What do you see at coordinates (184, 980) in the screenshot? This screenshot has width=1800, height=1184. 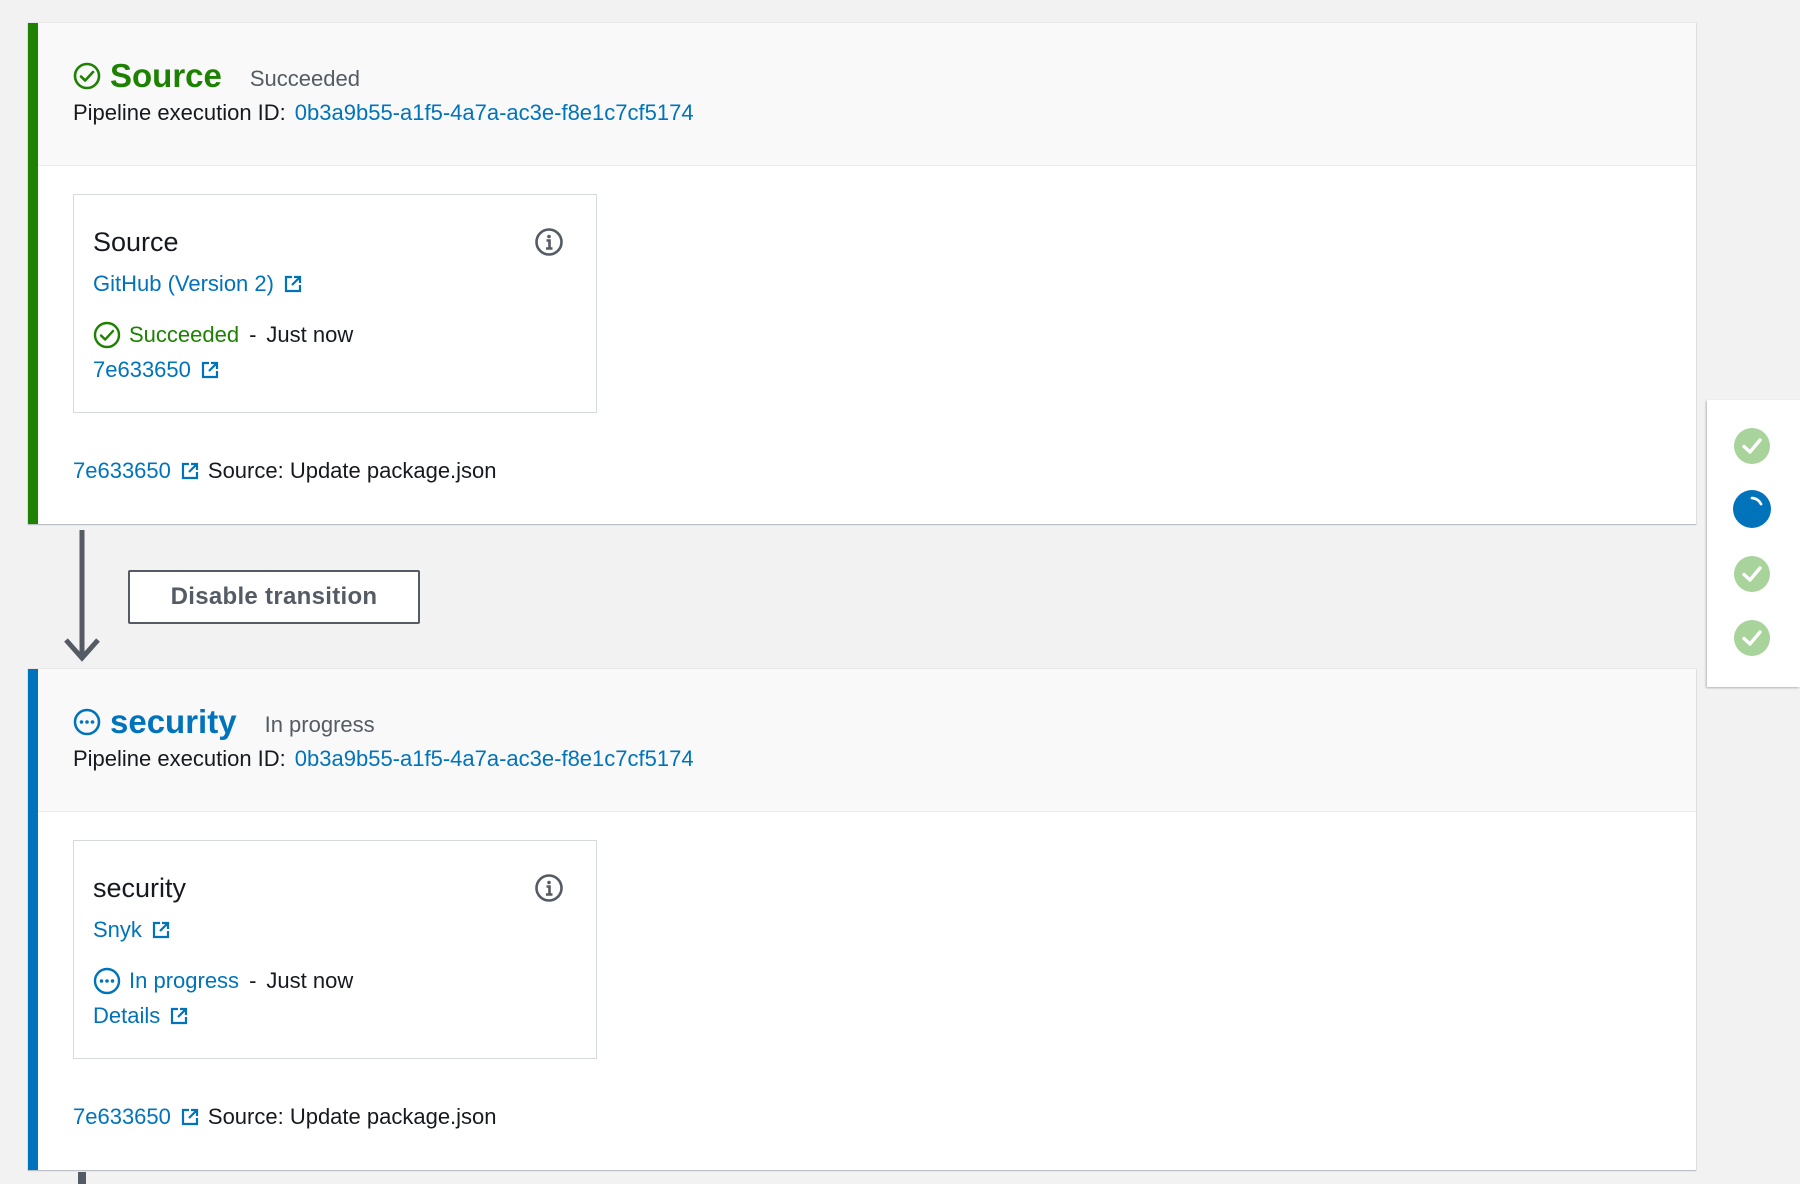 I see `action-status-text: In progress` at bounding box center [184, 980].